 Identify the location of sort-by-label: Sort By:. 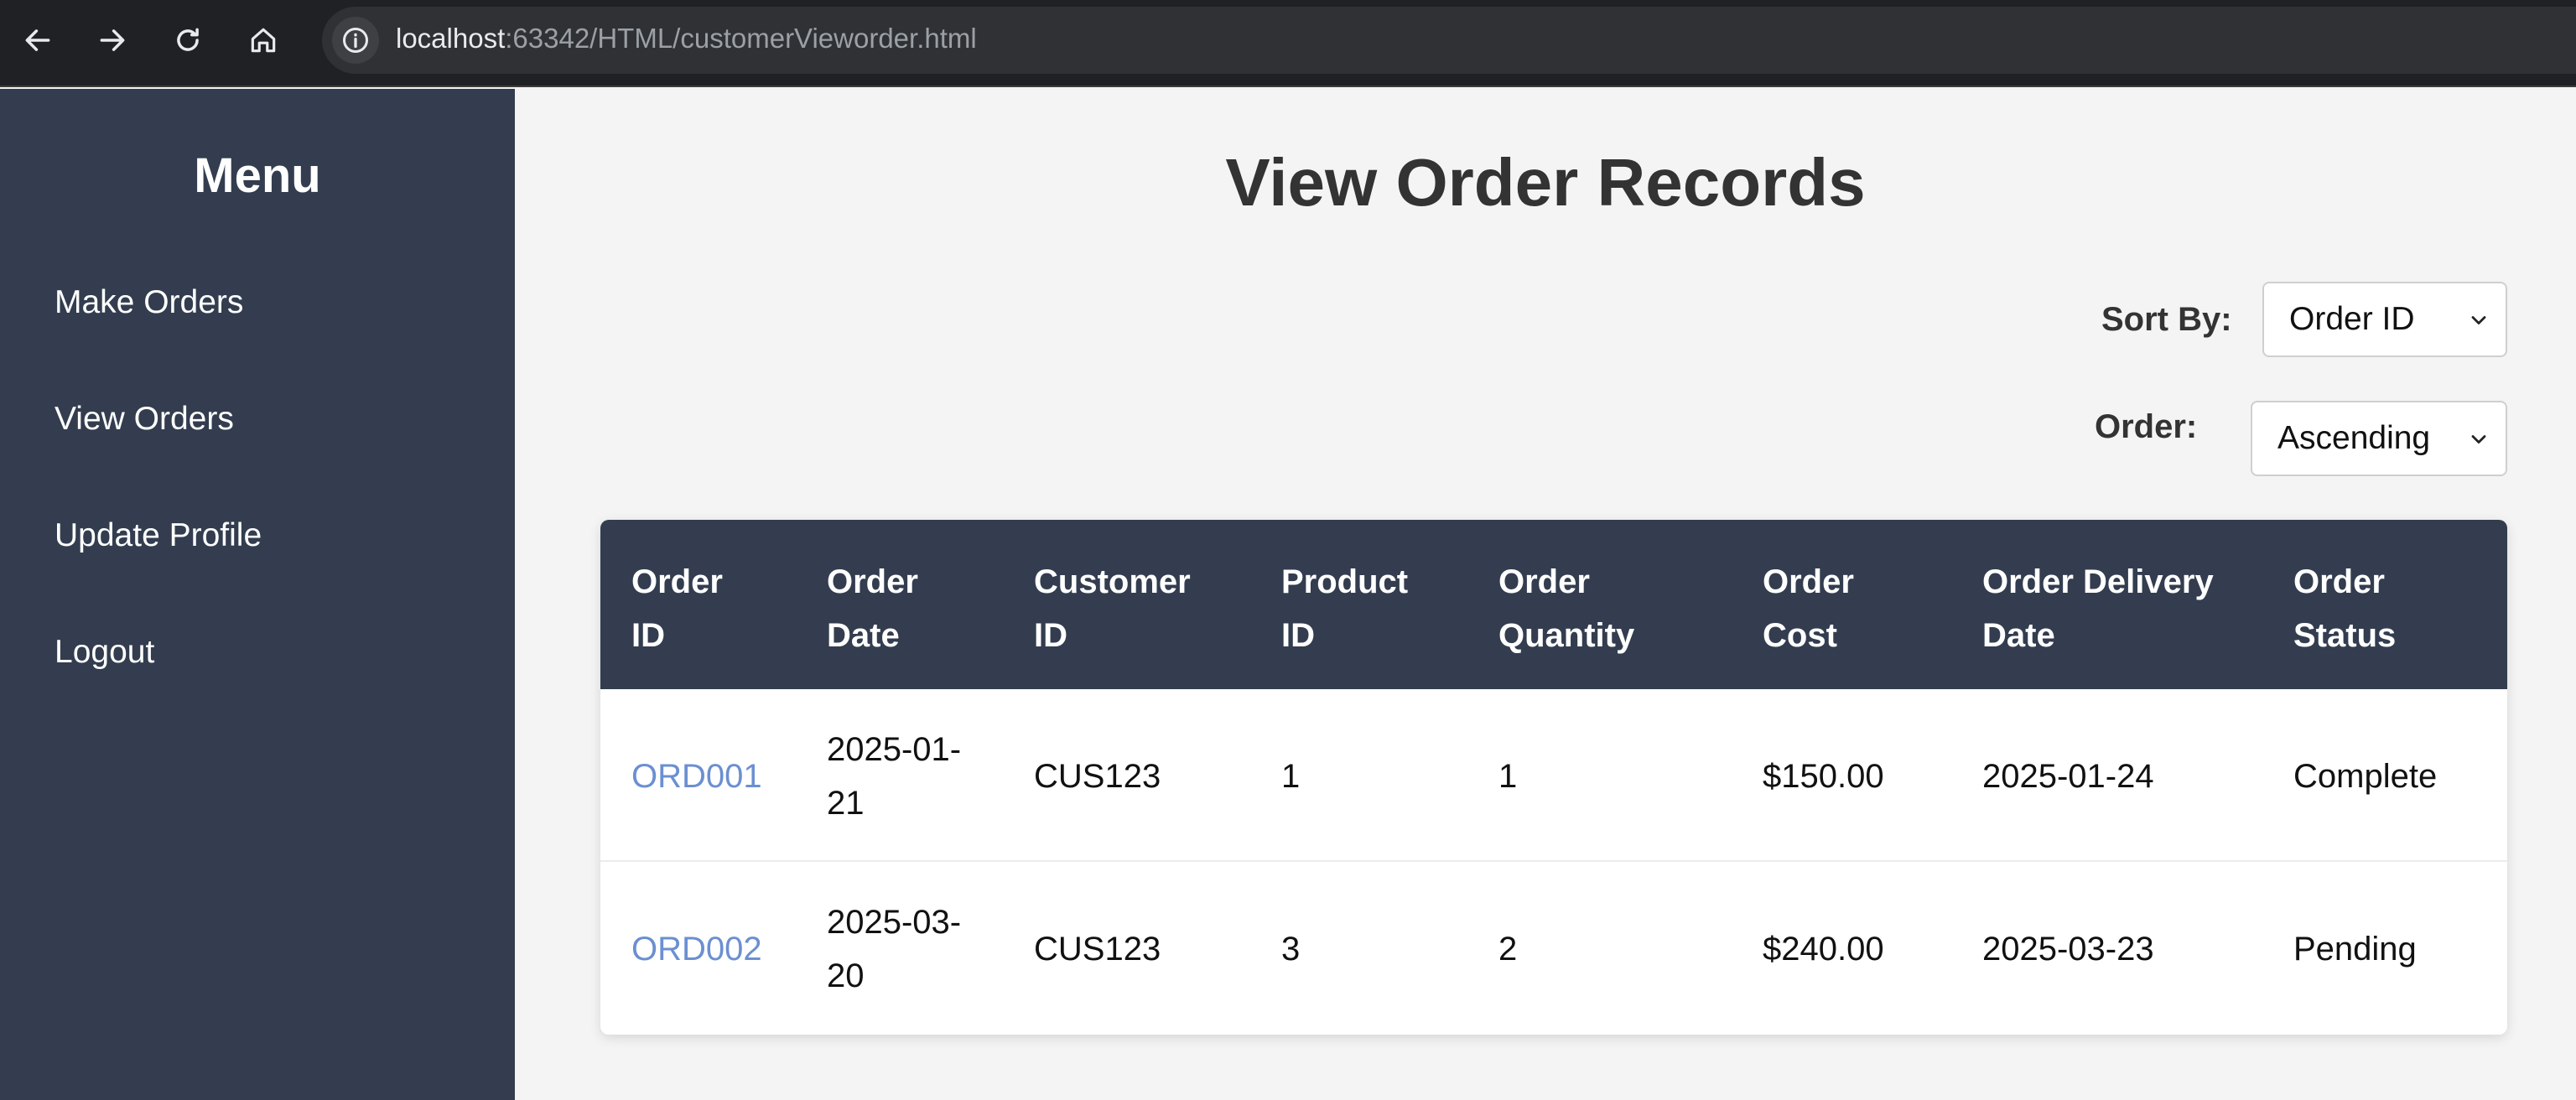
(2166, 319).